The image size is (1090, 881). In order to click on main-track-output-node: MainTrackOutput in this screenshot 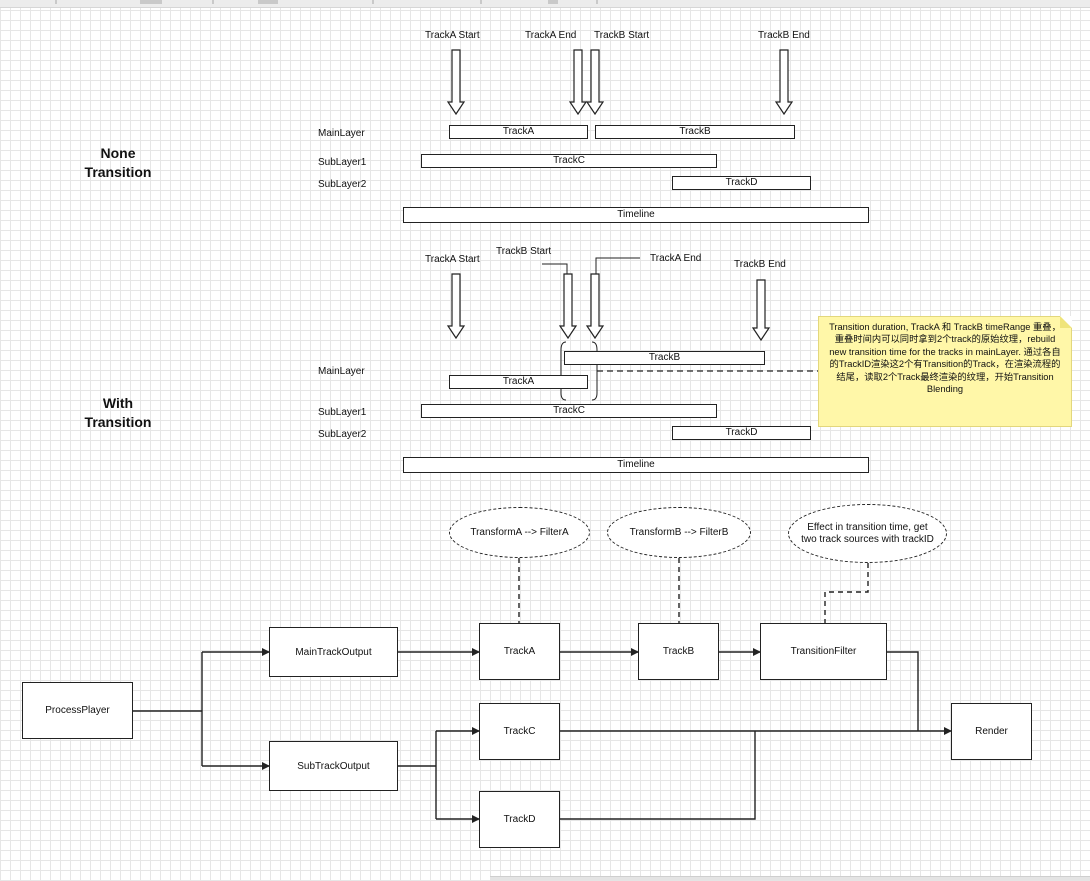, I will do `click(333, 652)`.